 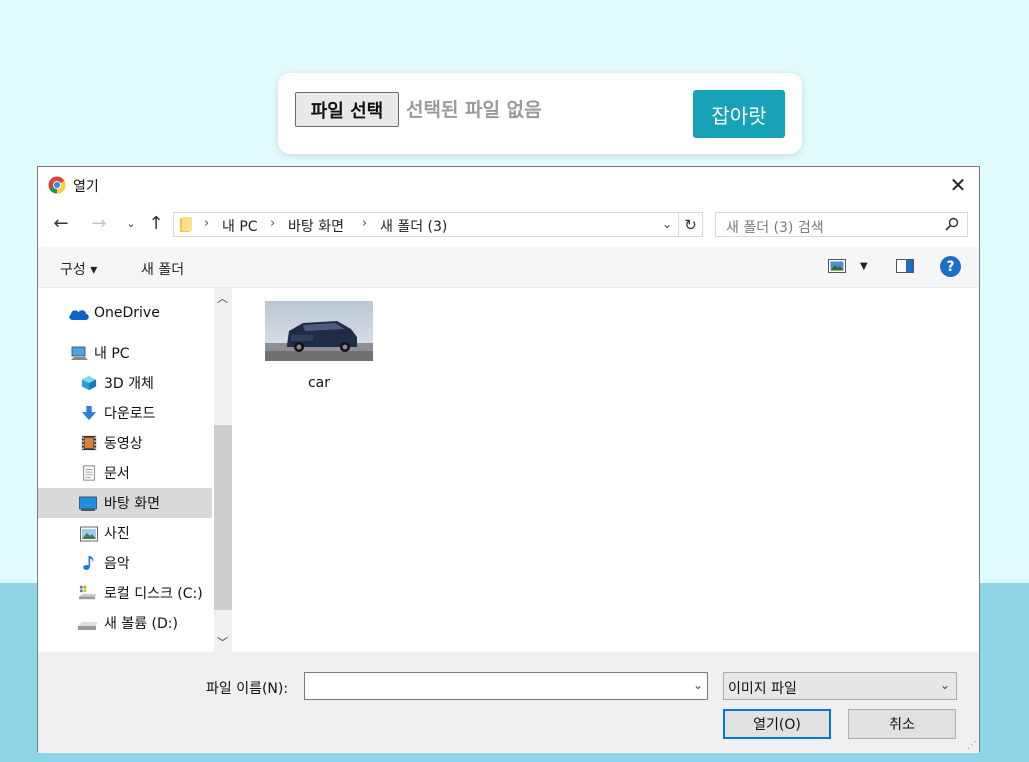 I want to click on file-status-text: 선택된 파일 없음, so click(x=474, y=110).